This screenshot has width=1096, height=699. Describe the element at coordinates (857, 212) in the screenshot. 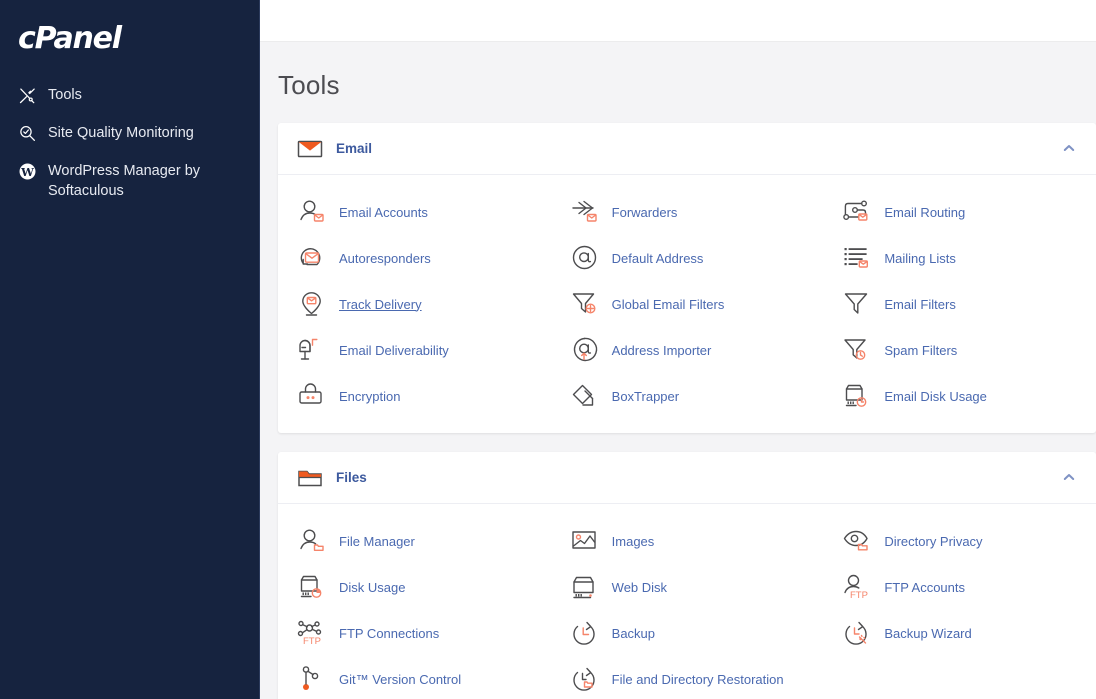

I see `routing-envelope-icon` at that location.